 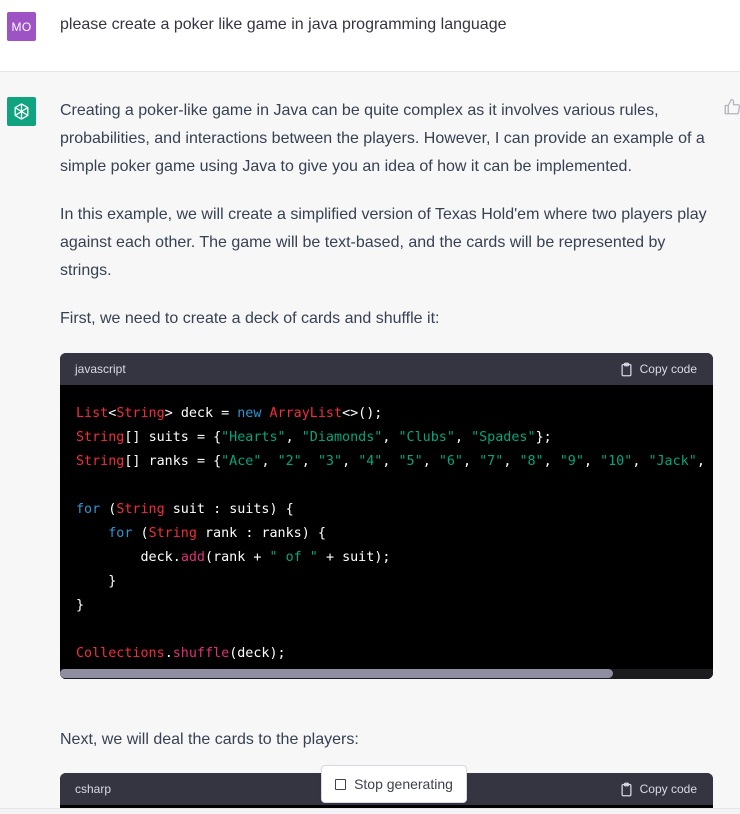 I want to click on openai-logo-icon, so click(x=21, y=111).